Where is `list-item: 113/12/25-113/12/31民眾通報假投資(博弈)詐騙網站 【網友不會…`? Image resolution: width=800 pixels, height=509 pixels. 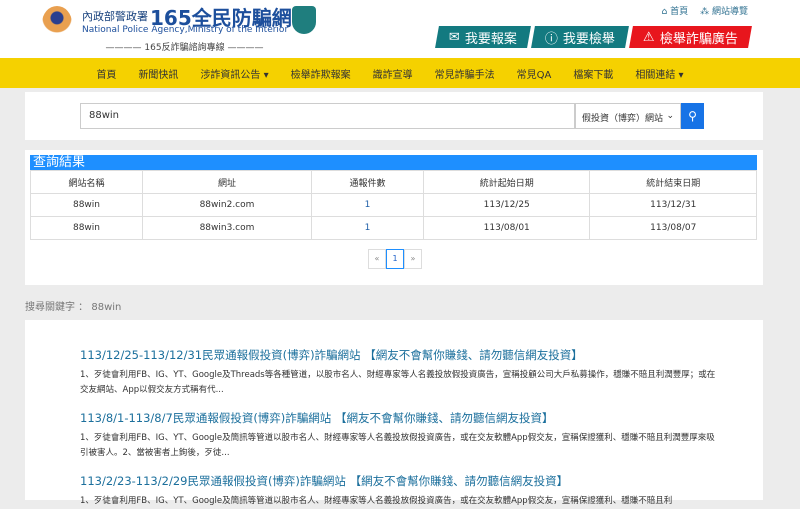
list-item: 113/12/25-113/12/31民眾通報假投資(博弈)詐騙網站 【網友不會… is located at coordinates (400, 372).